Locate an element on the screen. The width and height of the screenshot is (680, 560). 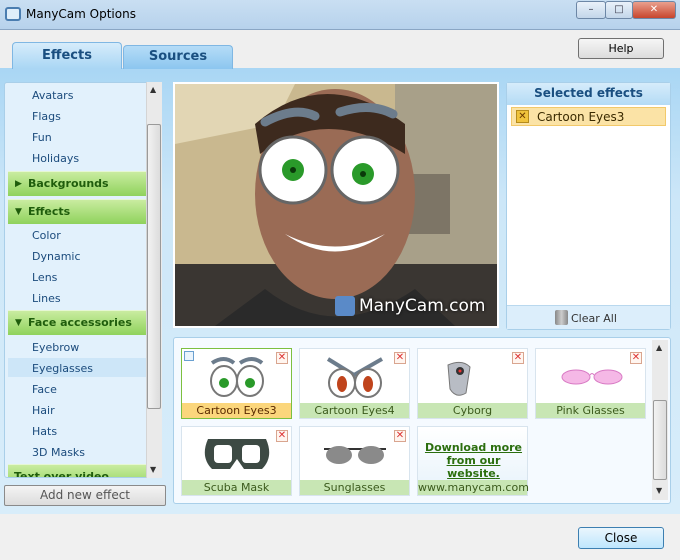
sidebar-item-eyeglasses: Eyeglasses is located at coordinates (62, 368).